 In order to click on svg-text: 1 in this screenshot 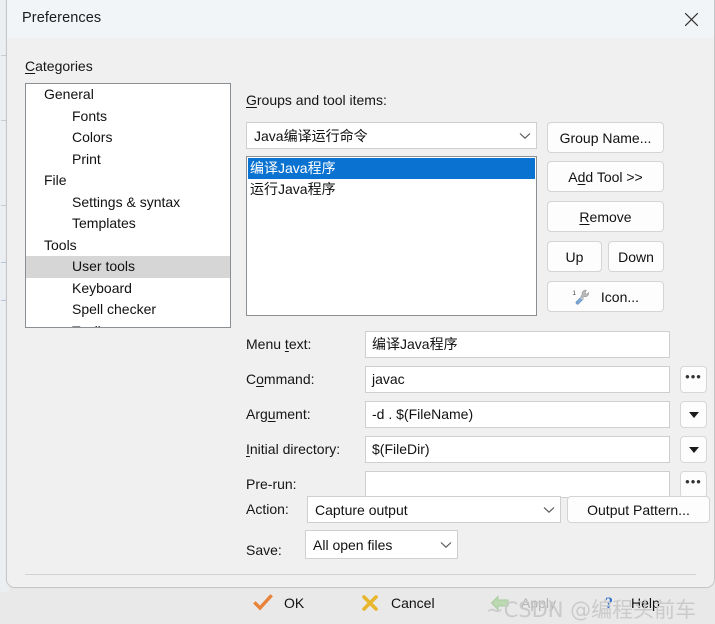, I will do `click(574, 294)`.